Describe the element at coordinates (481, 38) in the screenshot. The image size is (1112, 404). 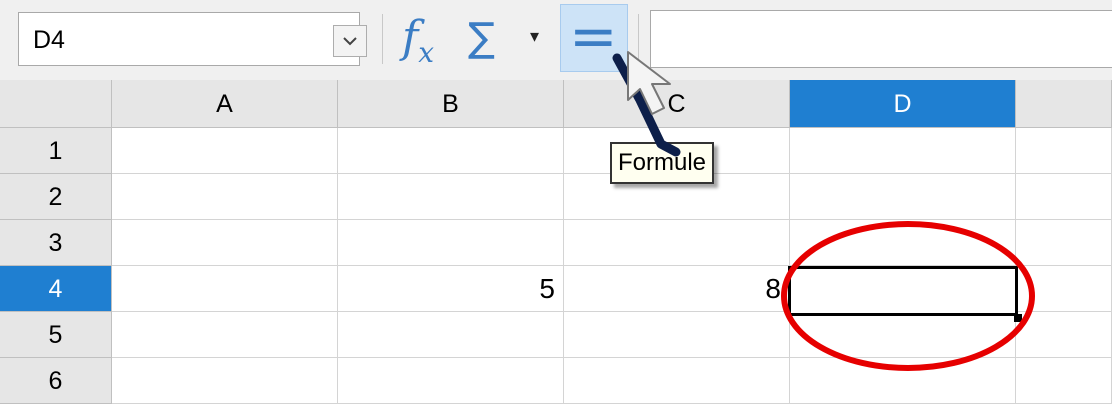
I see `sigma-icon: ∑` at that location.